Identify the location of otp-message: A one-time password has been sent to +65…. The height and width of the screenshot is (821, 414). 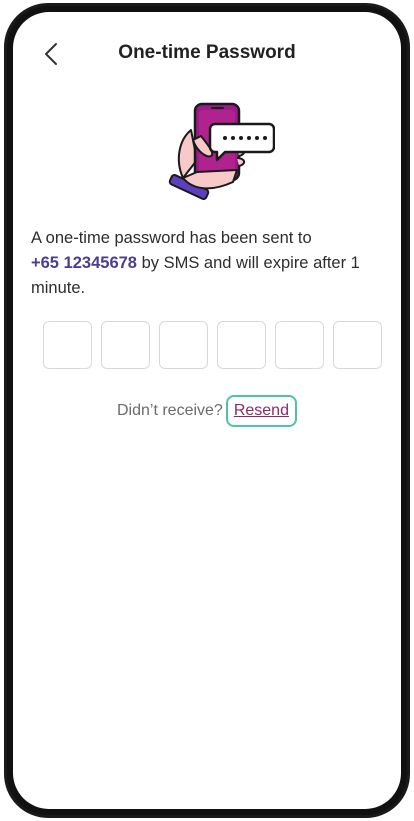
(207, 263).